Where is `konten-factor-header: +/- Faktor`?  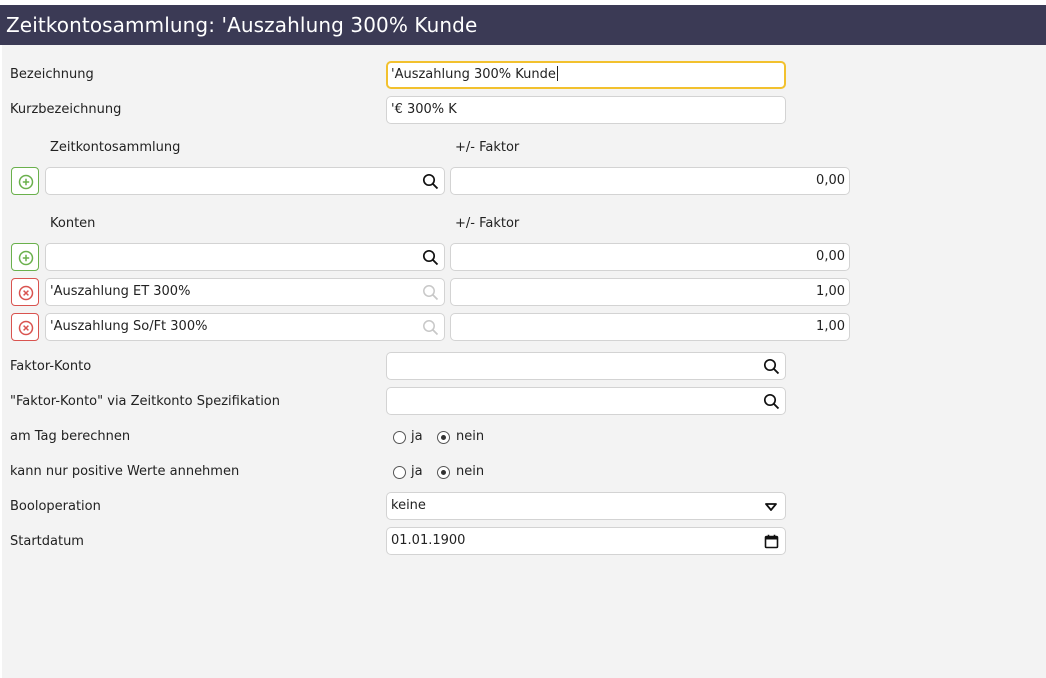
konten-factor-header: +/- Faktor is located at coordinates (487, 223).